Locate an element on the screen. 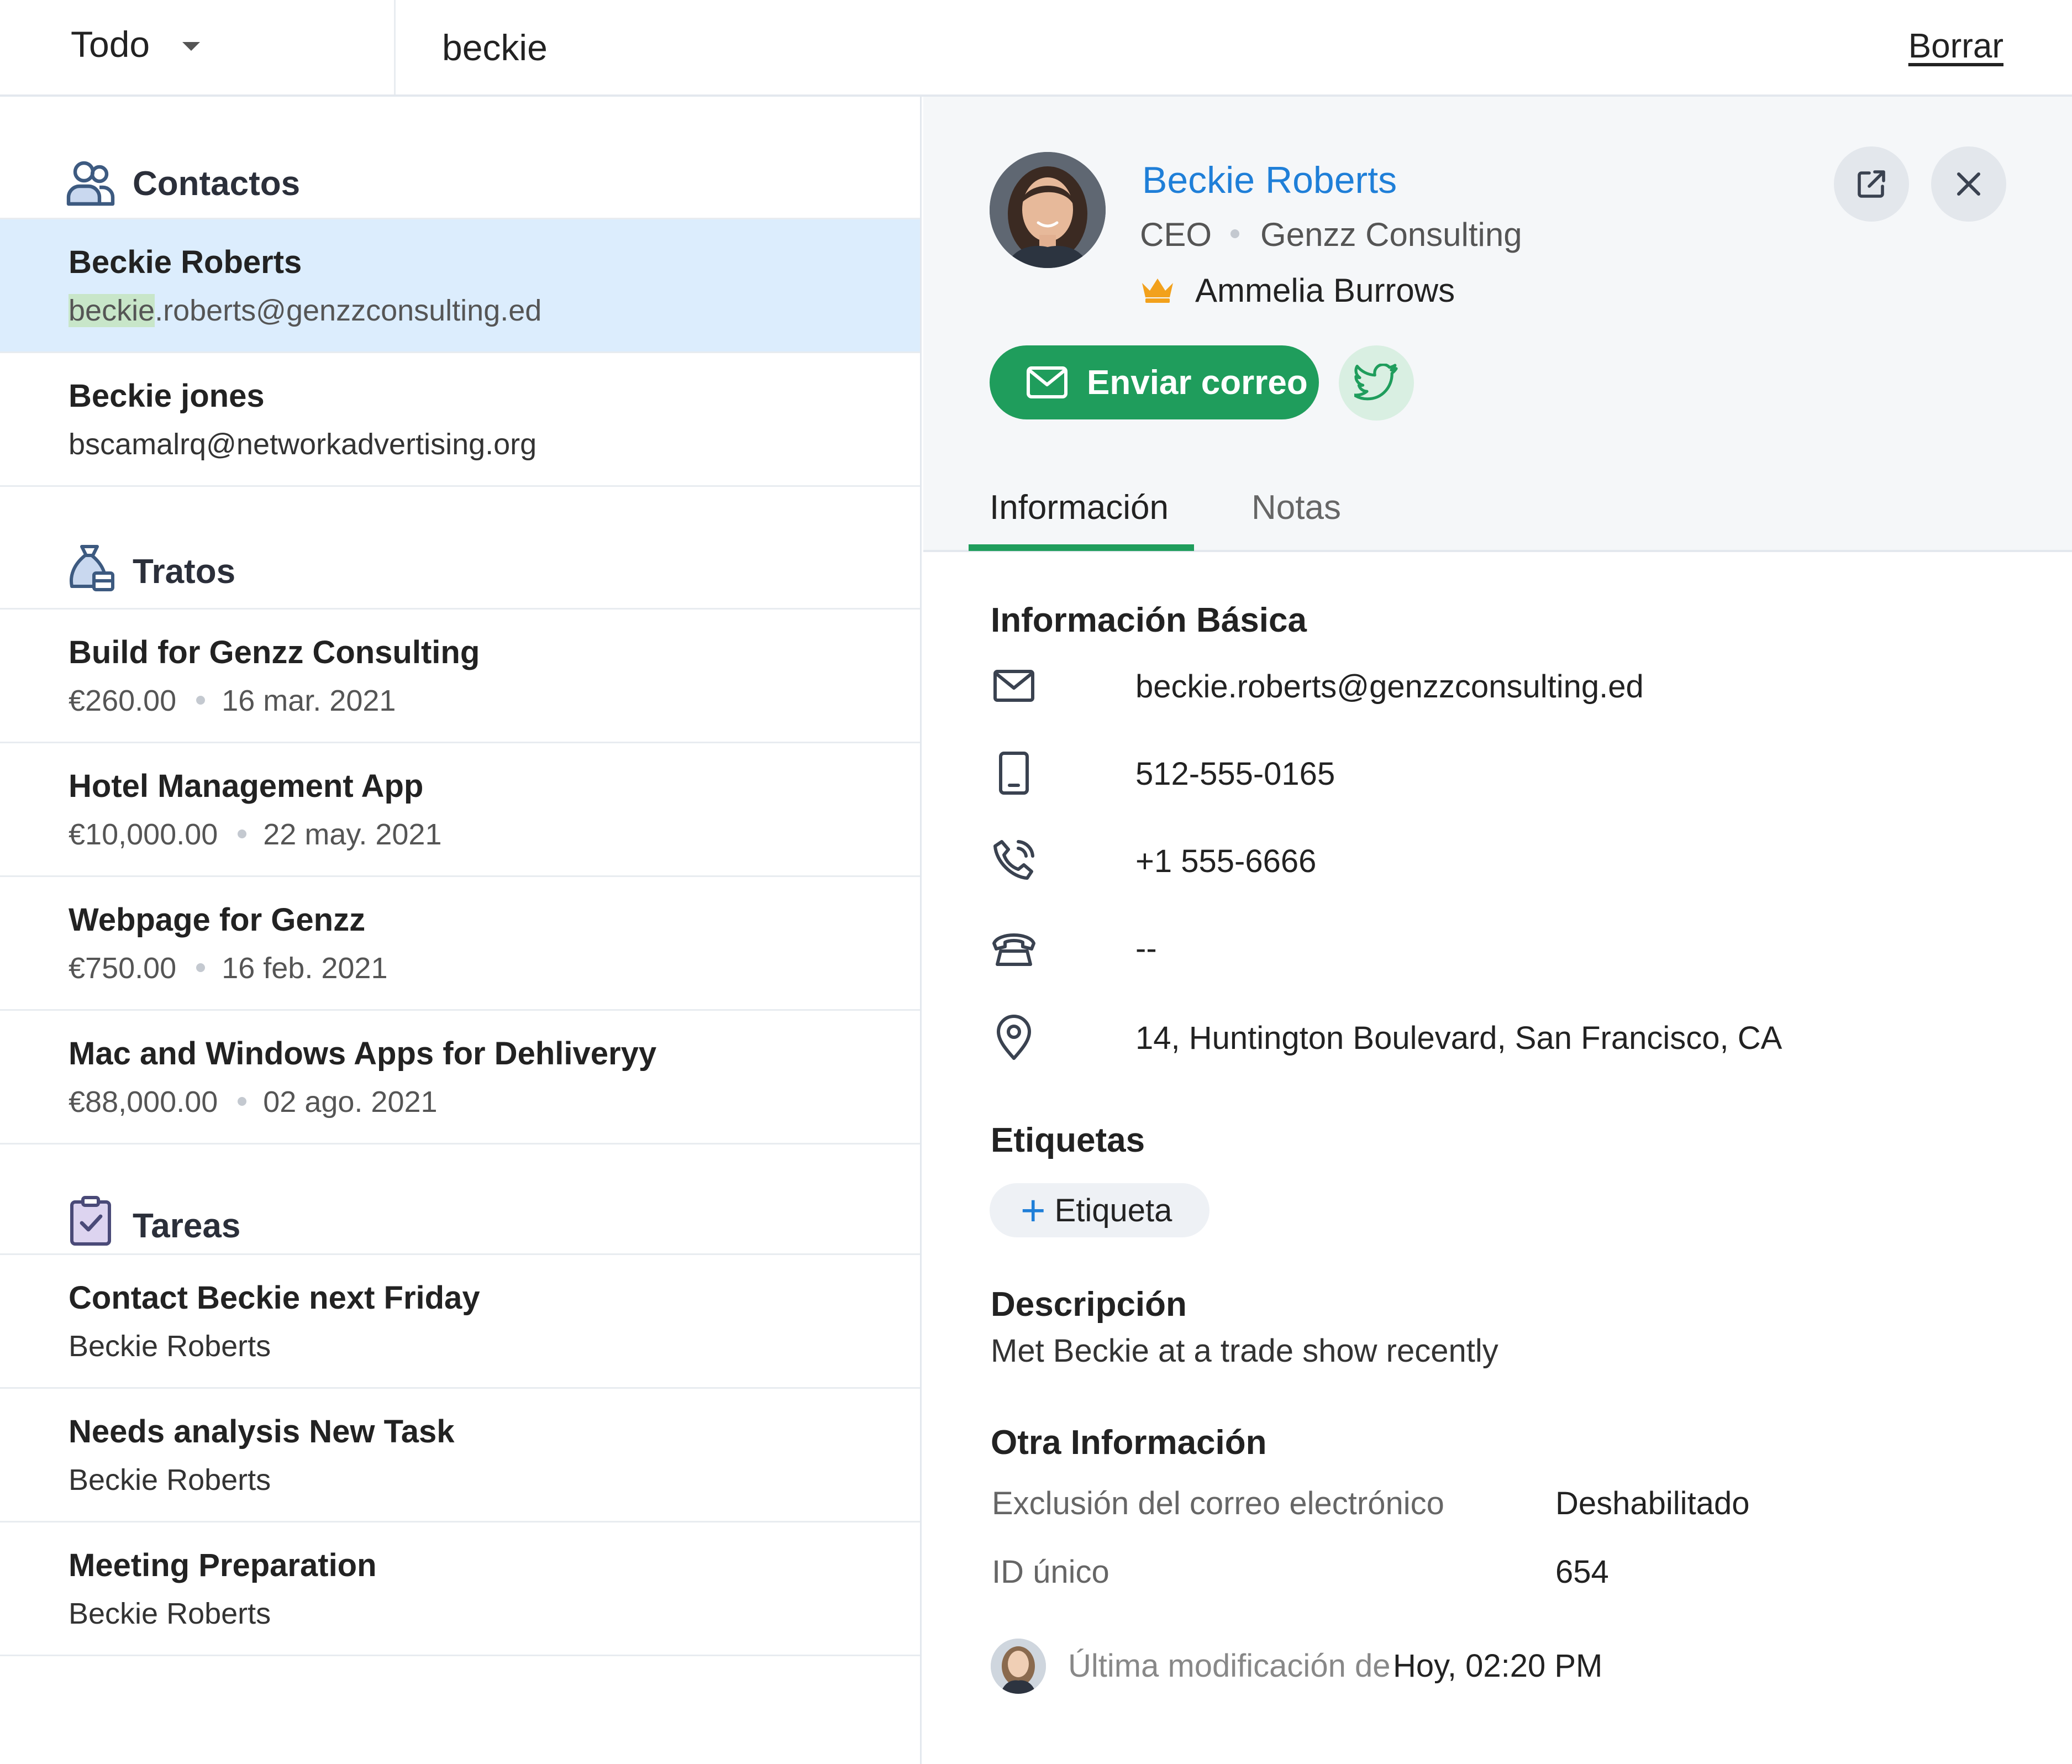  email-row: beckie.roberts@genzzconsulting.ed is located at coordinates (1516, 688).